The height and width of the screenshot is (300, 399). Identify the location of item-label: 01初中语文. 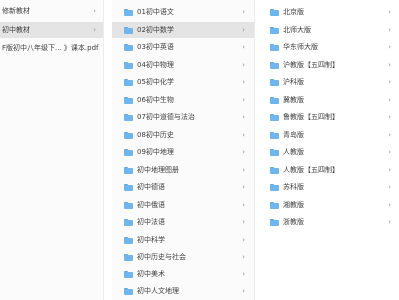
(155, 12).